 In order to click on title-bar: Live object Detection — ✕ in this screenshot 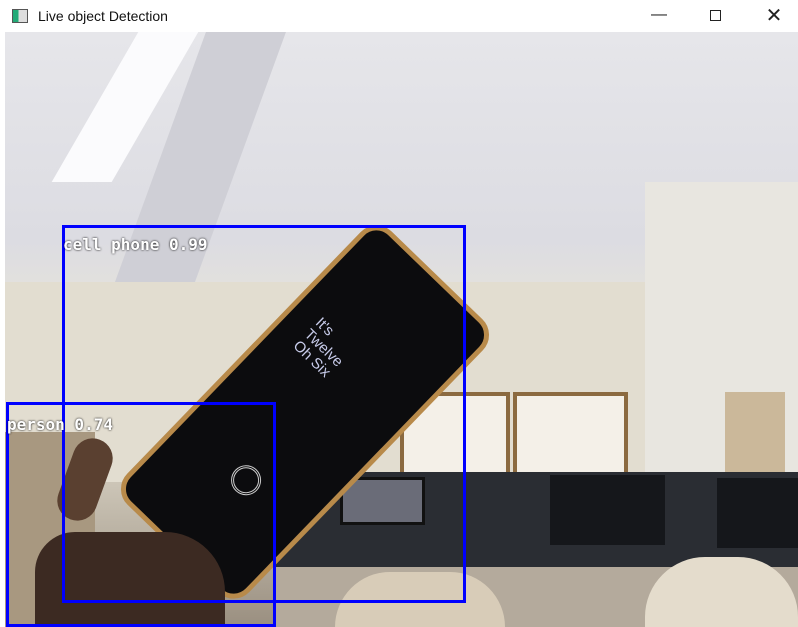, I will do `click(399, 16)`.